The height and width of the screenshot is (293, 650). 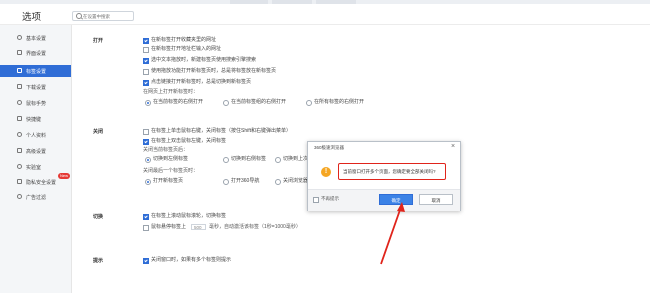 I want to click on annotation-arrow, so click(x=392, y=233).